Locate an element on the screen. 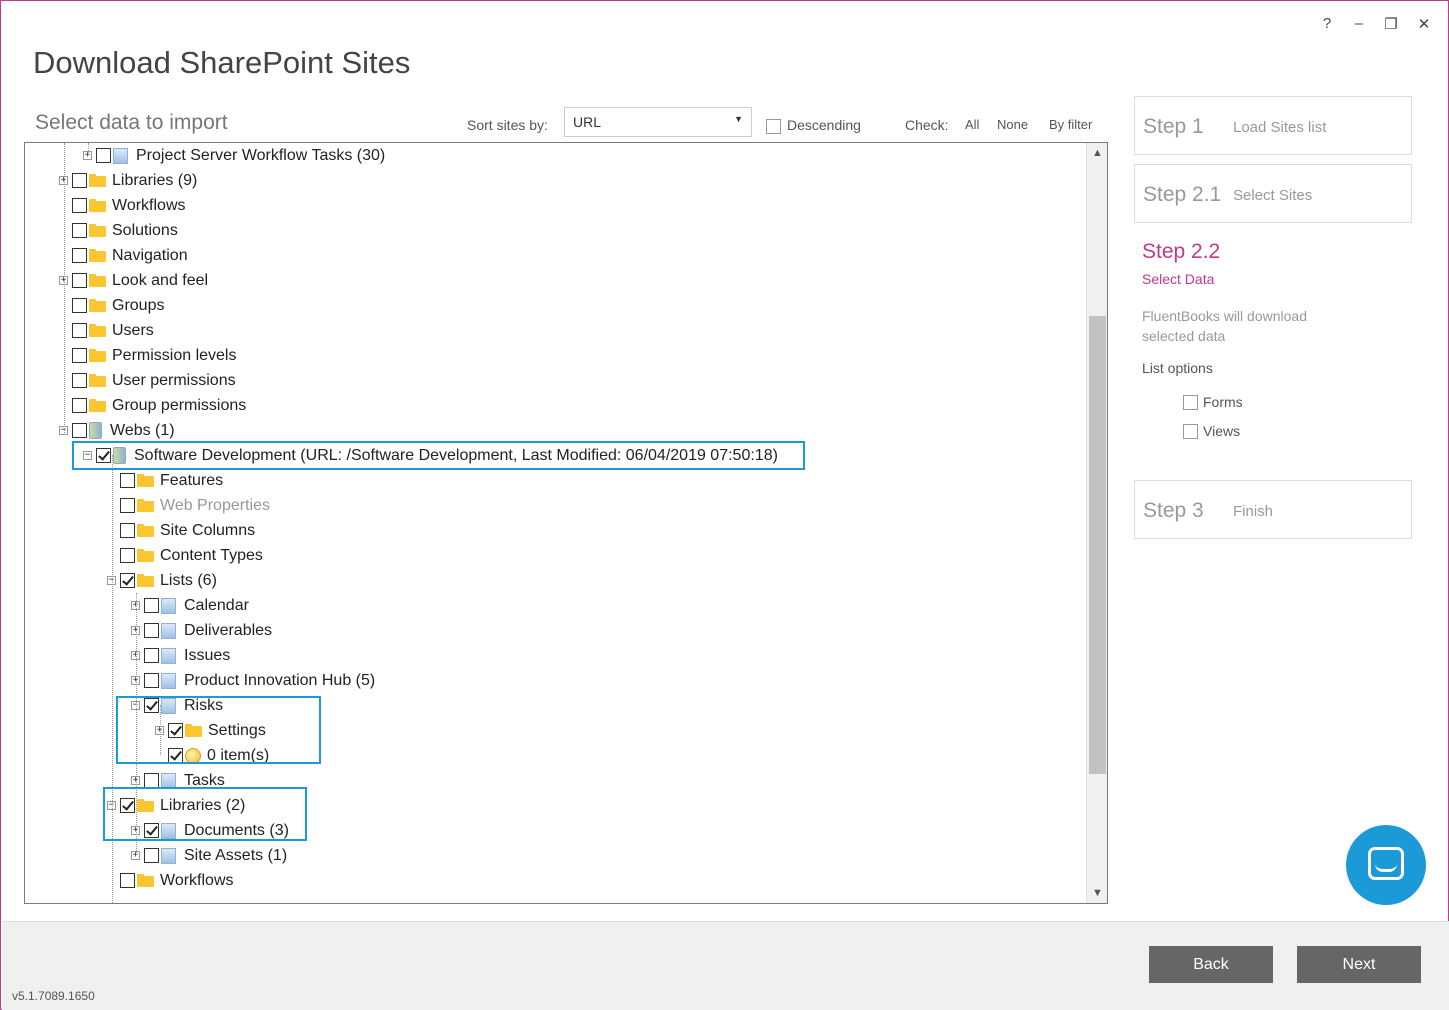 This screenshot has height=1010, width=1449. tree-row: + Calendar is located at coordinates (190, 605).